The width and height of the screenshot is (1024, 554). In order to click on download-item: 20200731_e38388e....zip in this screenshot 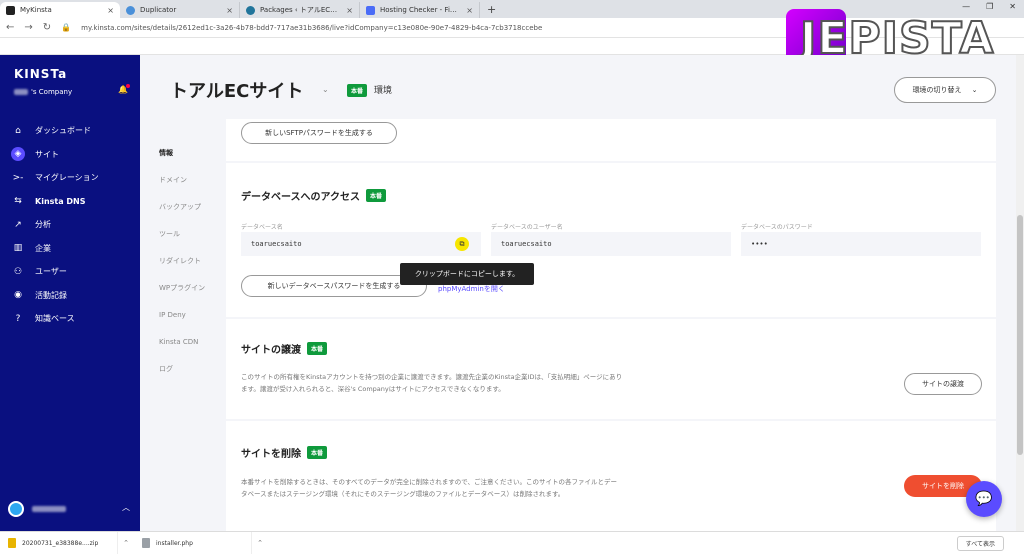, I will do `click(59, 542)`.